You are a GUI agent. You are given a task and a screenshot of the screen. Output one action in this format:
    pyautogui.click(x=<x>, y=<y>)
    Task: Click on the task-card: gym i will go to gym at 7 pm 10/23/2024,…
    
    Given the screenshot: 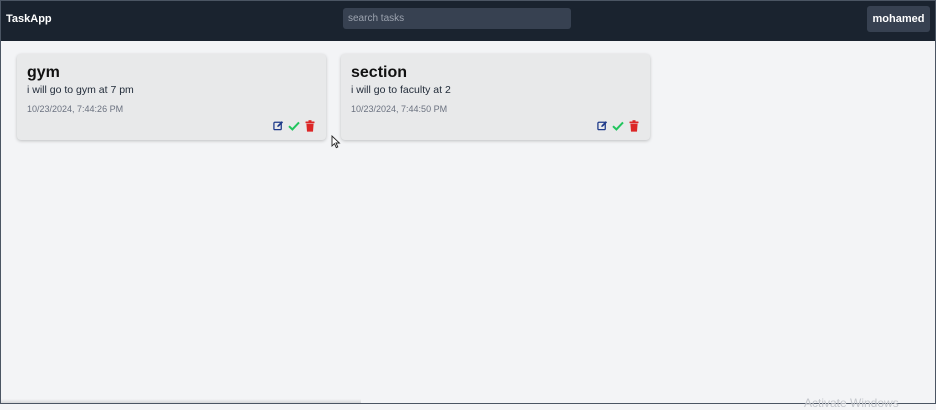 What is the action you would take?
    pyautogui.click(x=171, y=97)
    